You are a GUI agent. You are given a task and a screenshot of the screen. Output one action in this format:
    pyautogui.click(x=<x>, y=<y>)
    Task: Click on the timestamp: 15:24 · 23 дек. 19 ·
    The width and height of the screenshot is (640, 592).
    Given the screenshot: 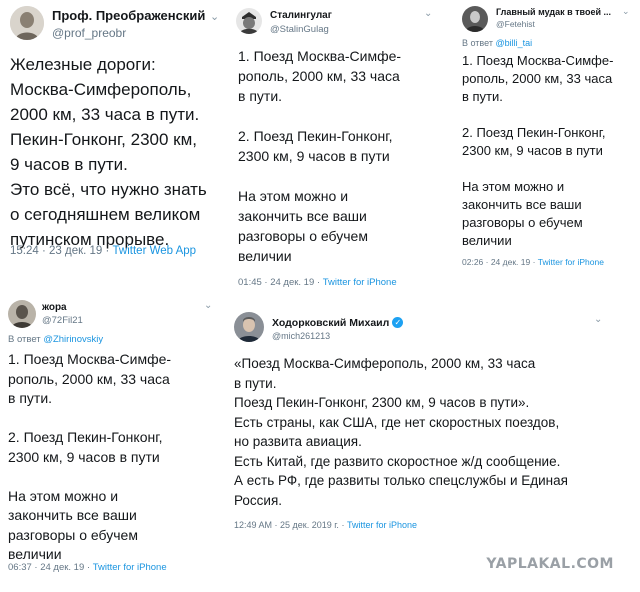 What is the action you would take?
    pyautogui.click(x=59, y=251)
    